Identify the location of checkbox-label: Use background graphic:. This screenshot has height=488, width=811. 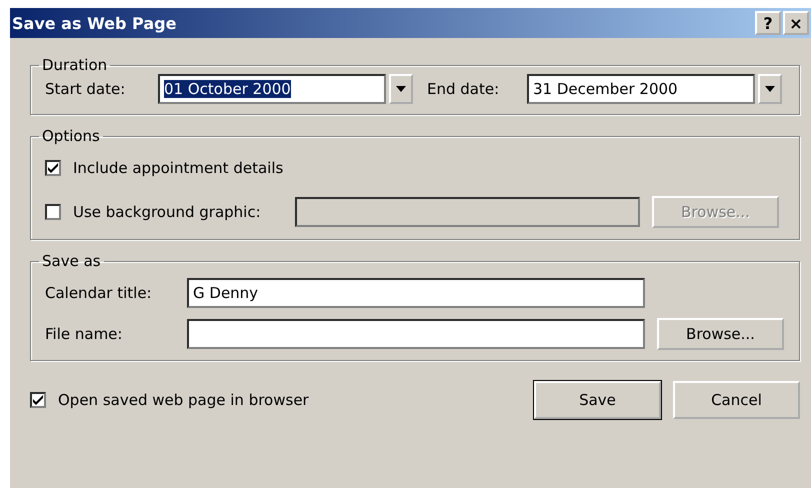
(167, 212).